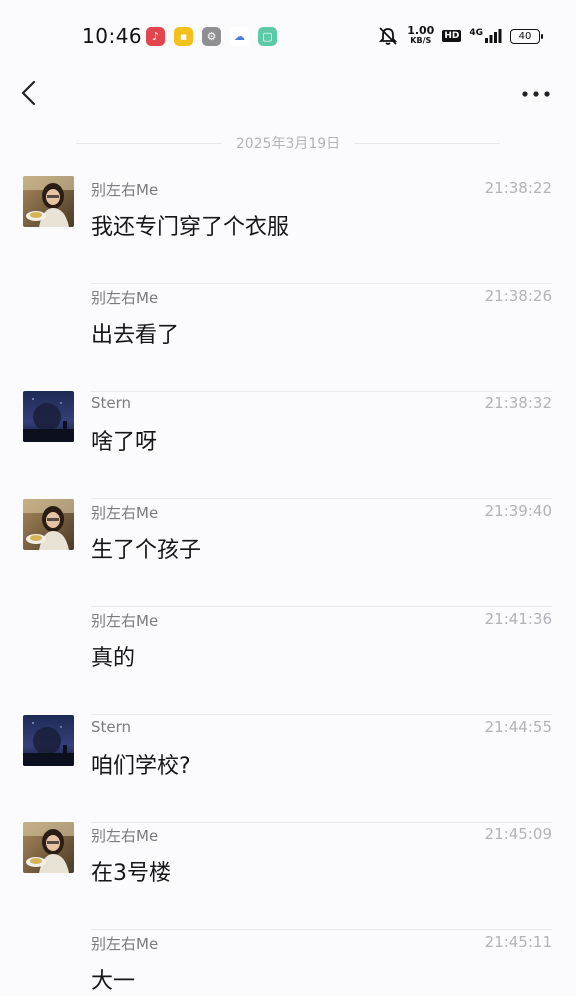  I want to click on cloud-app-icon: ☁, so click(239, 36).